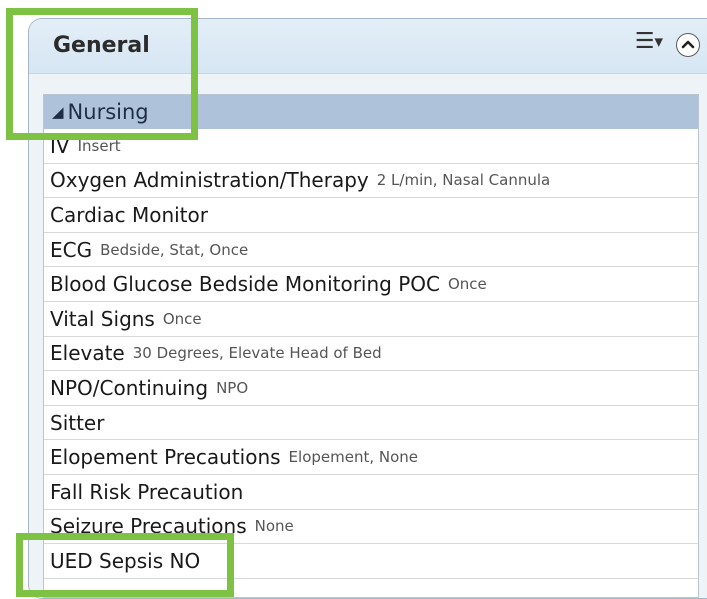  I want to click on chevron-up-icon, so click(688, 44).